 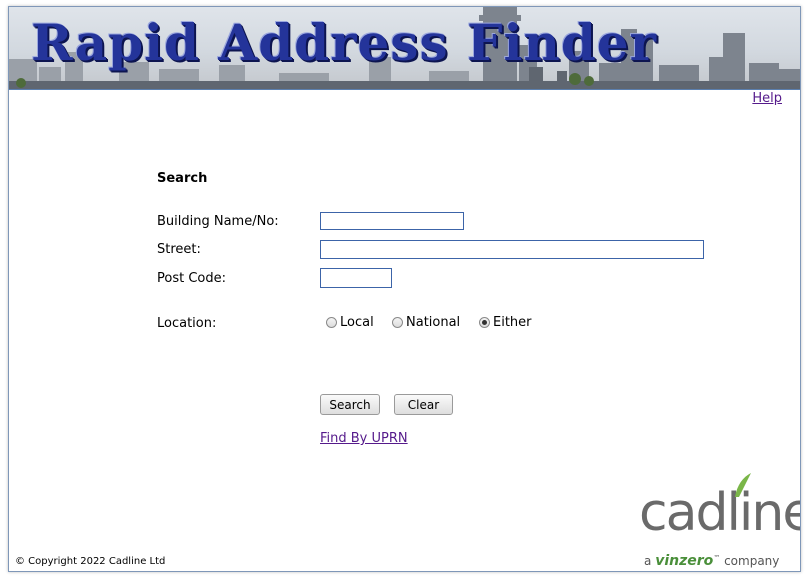 I want to click on help-link: Help, so click(x=767, y=98).